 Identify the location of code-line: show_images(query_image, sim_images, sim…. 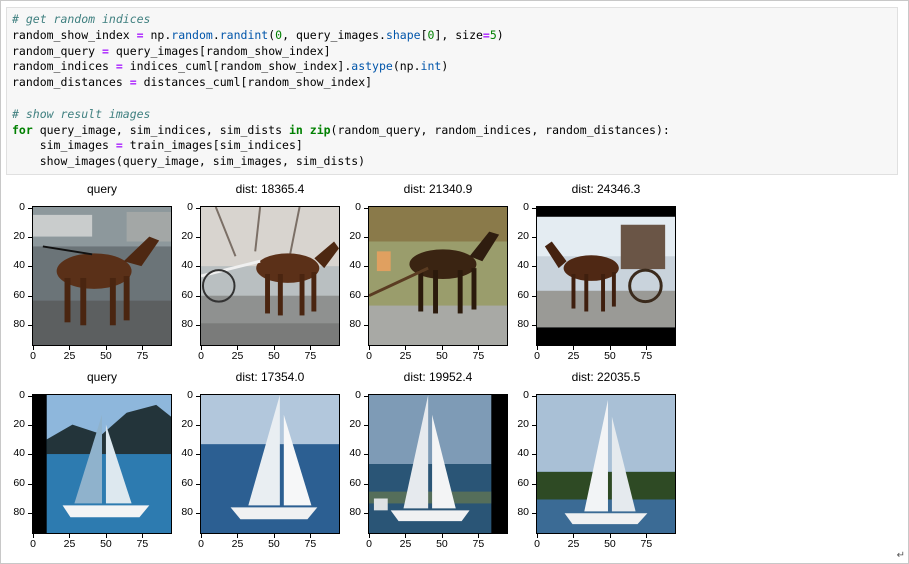
(188, 161).